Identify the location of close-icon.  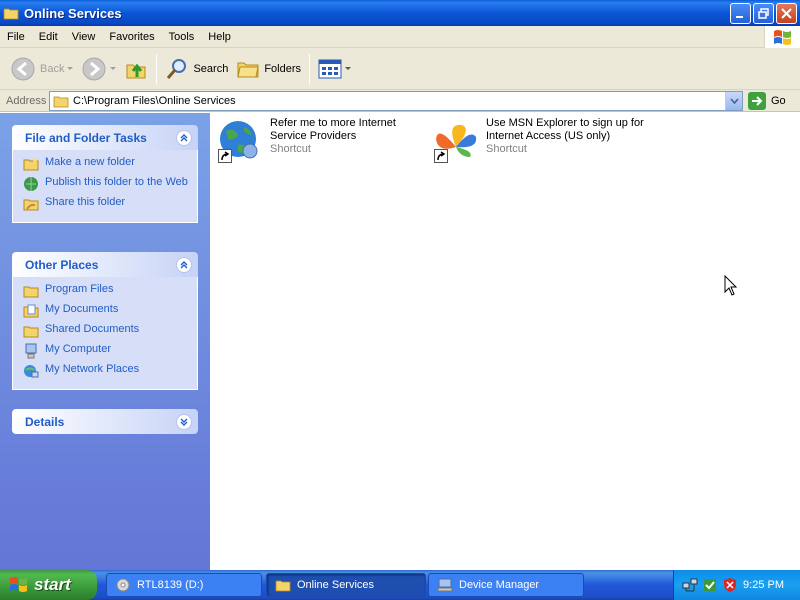
(786, 13).